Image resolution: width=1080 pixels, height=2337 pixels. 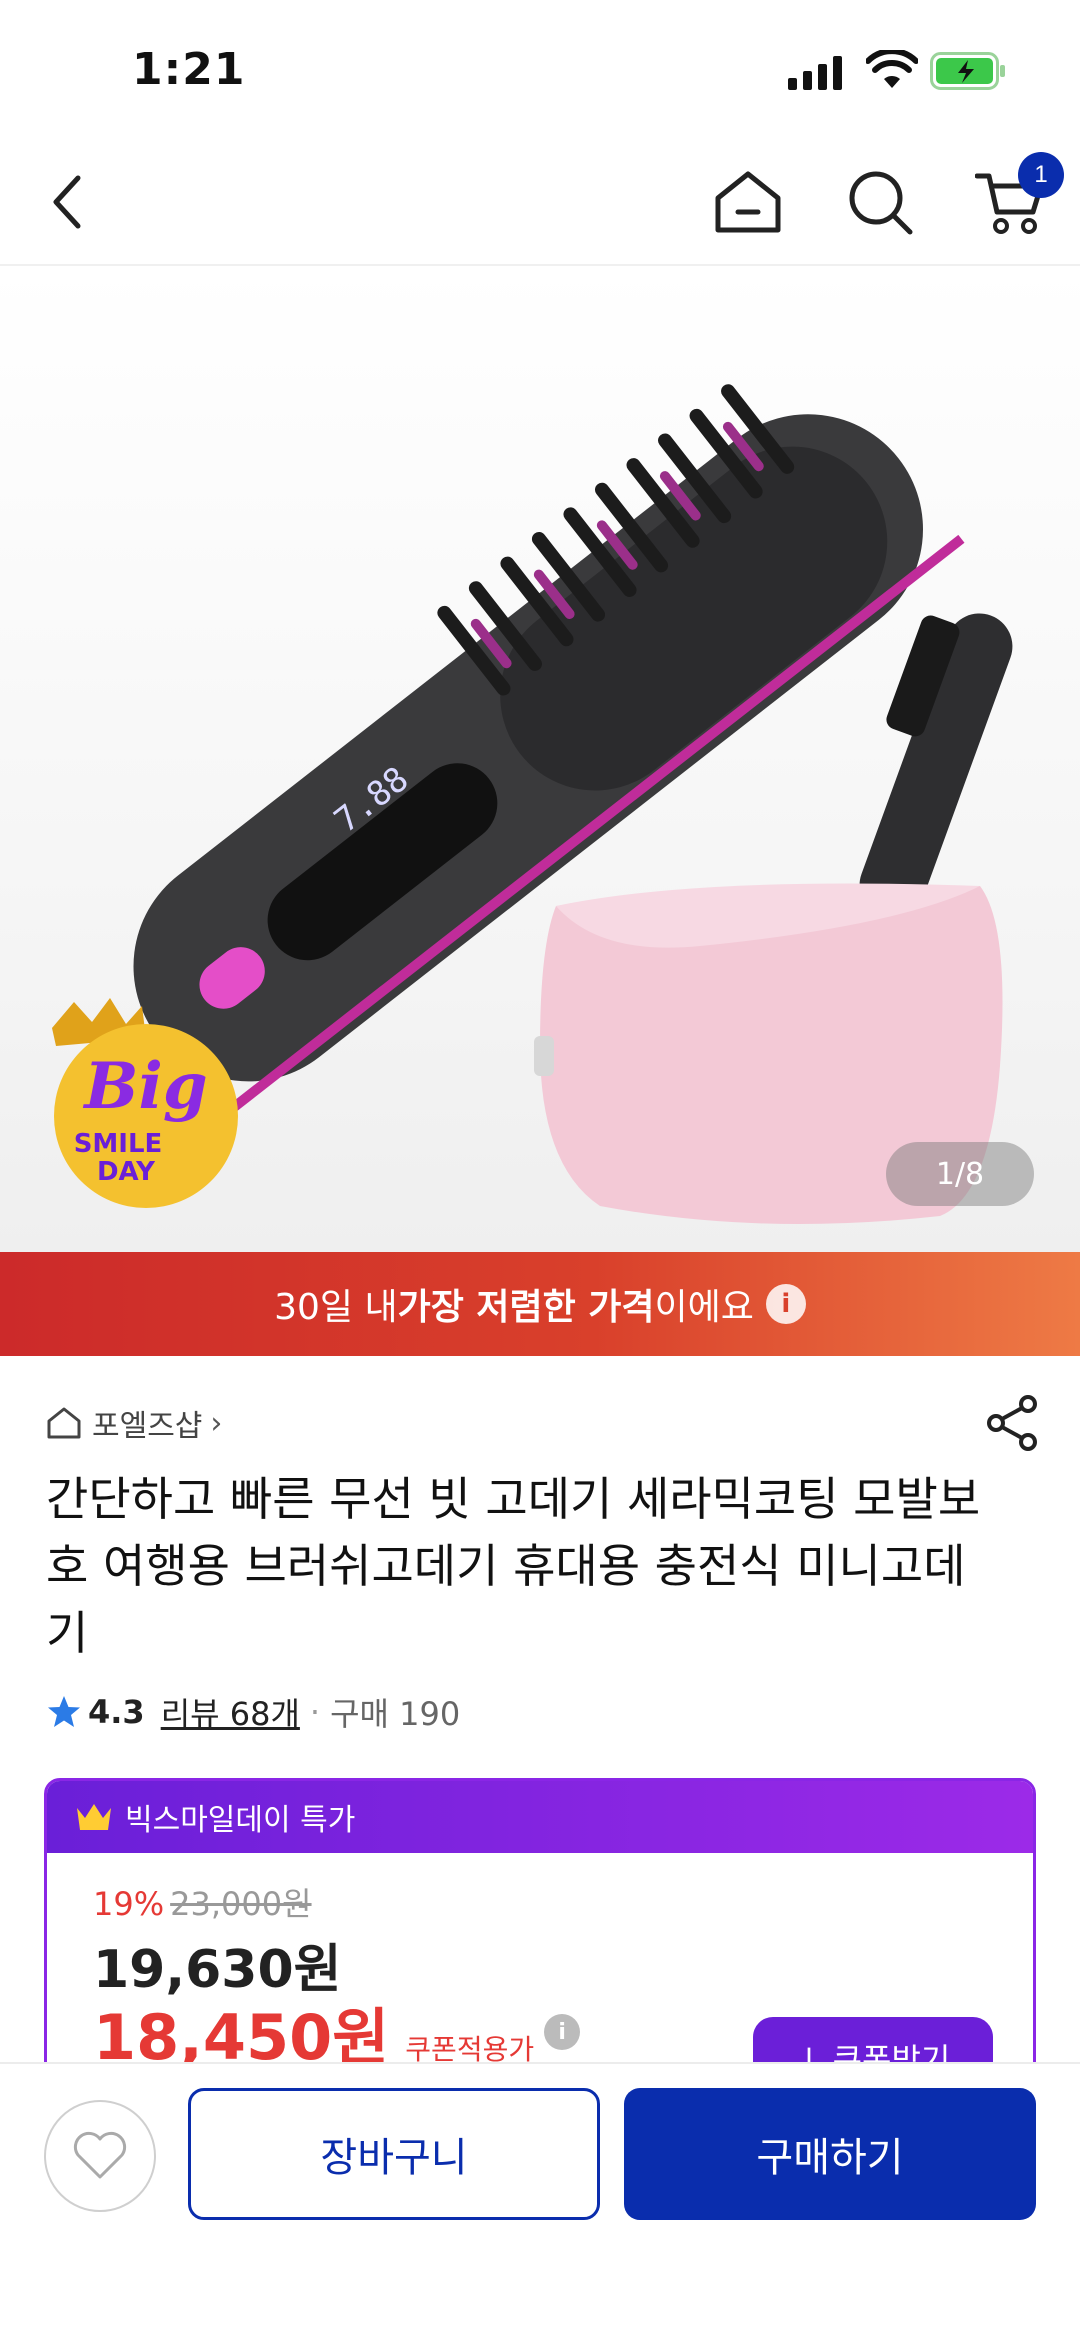 I want to click on heart-icon, so click(x=100, y=2155).